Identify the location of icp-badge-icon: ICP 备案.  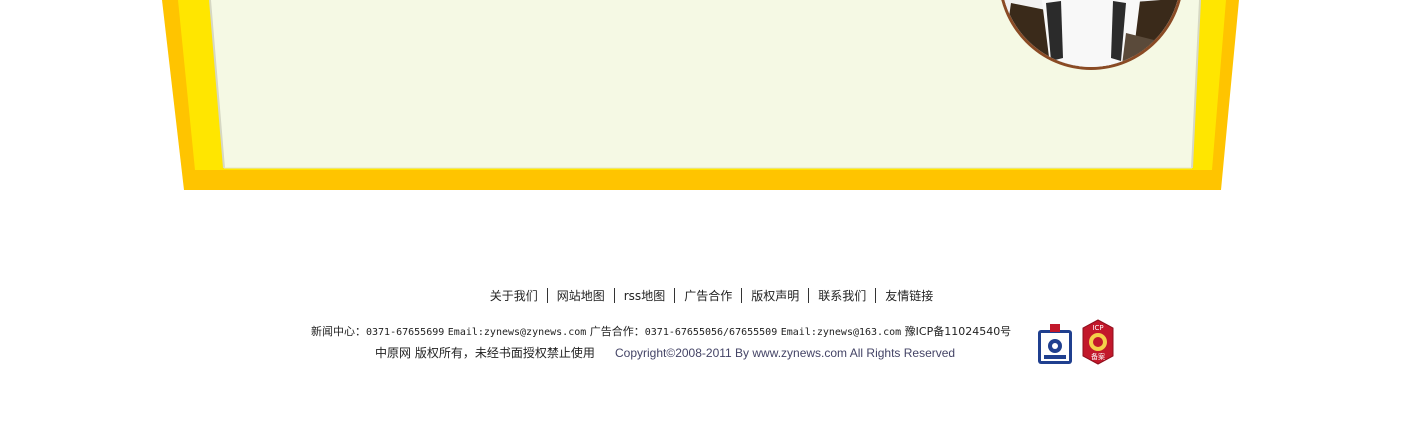
(1098, 344).